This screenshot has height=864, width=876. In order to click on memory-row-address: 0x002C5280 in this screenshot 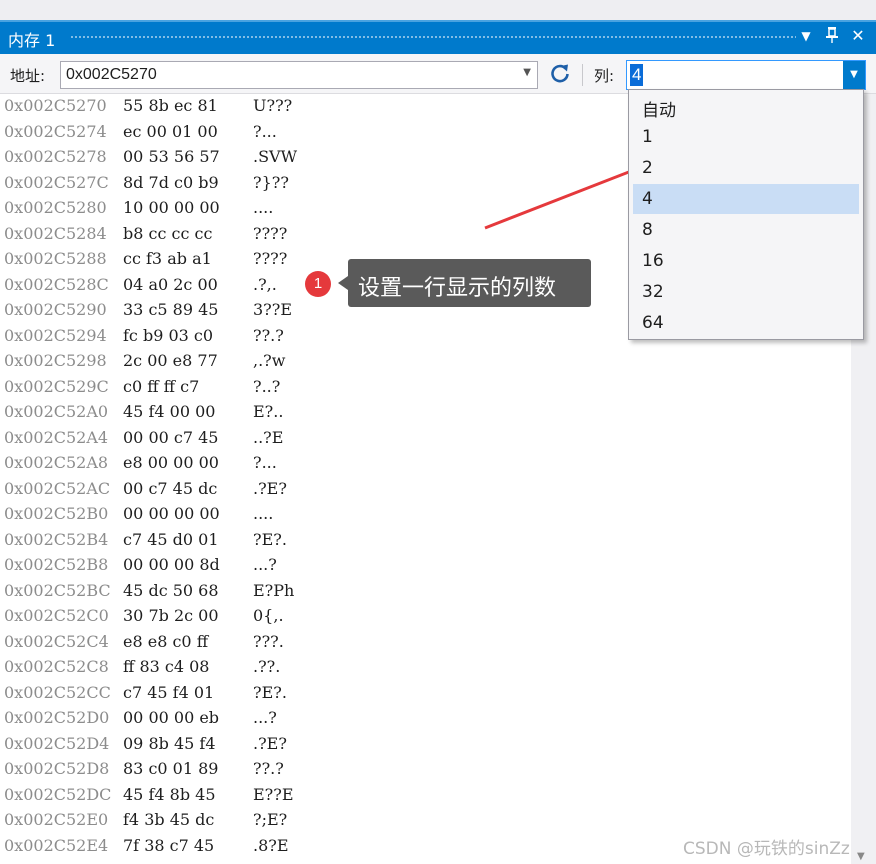, I will do `click(55, 207)`.